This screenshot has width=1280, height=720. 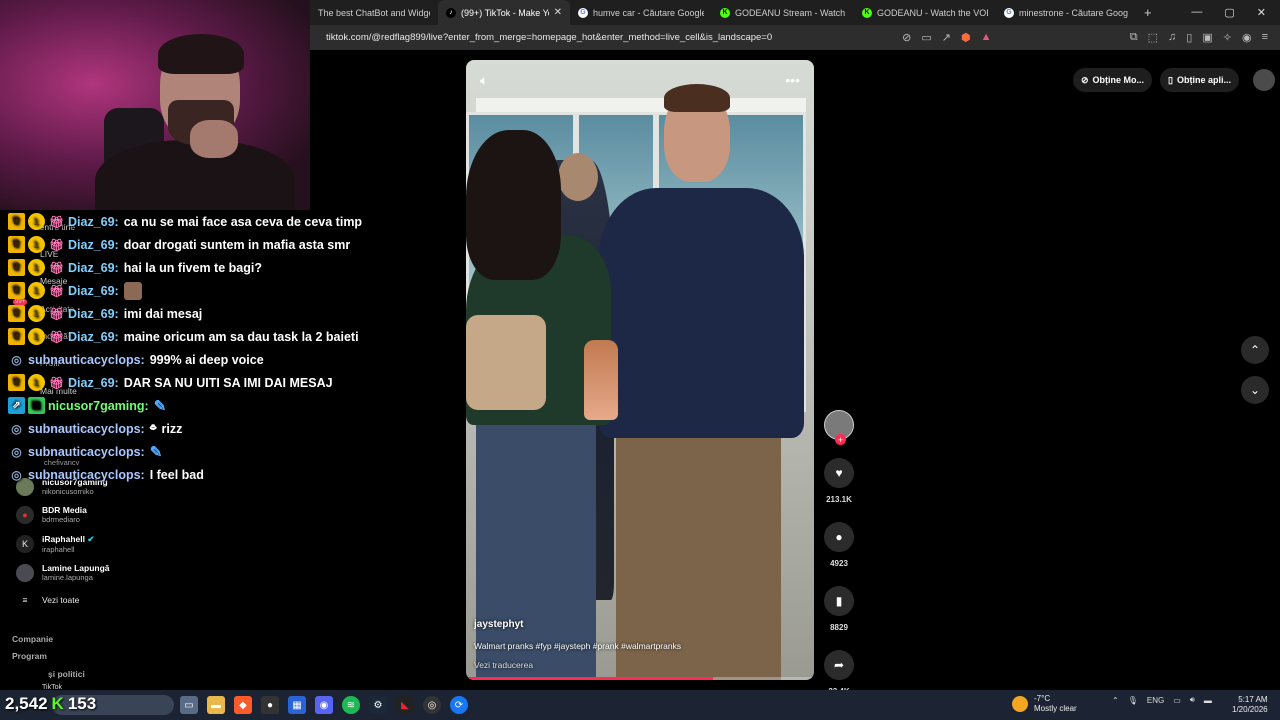 I want to click on follow-plus-icon: +, so click(x=840, y=439).